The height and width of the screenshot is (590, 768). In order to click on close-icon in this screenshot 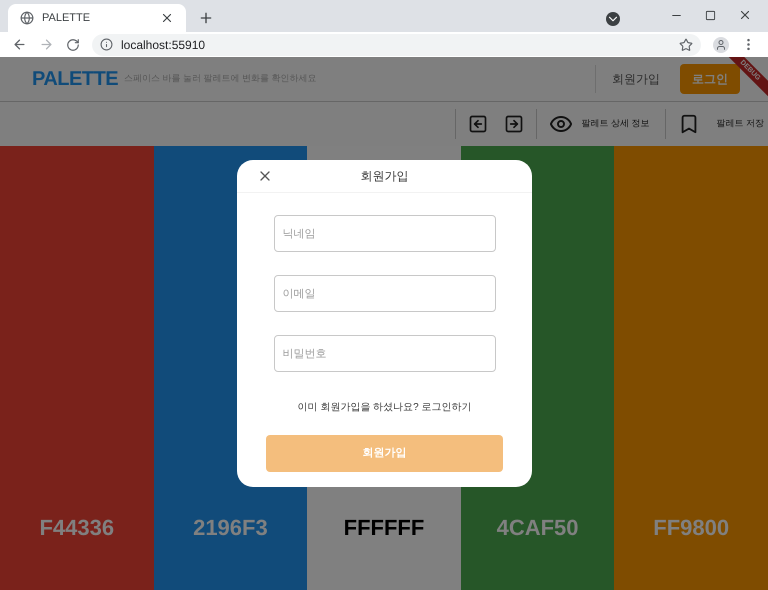, I will do `click(167, 18)`.